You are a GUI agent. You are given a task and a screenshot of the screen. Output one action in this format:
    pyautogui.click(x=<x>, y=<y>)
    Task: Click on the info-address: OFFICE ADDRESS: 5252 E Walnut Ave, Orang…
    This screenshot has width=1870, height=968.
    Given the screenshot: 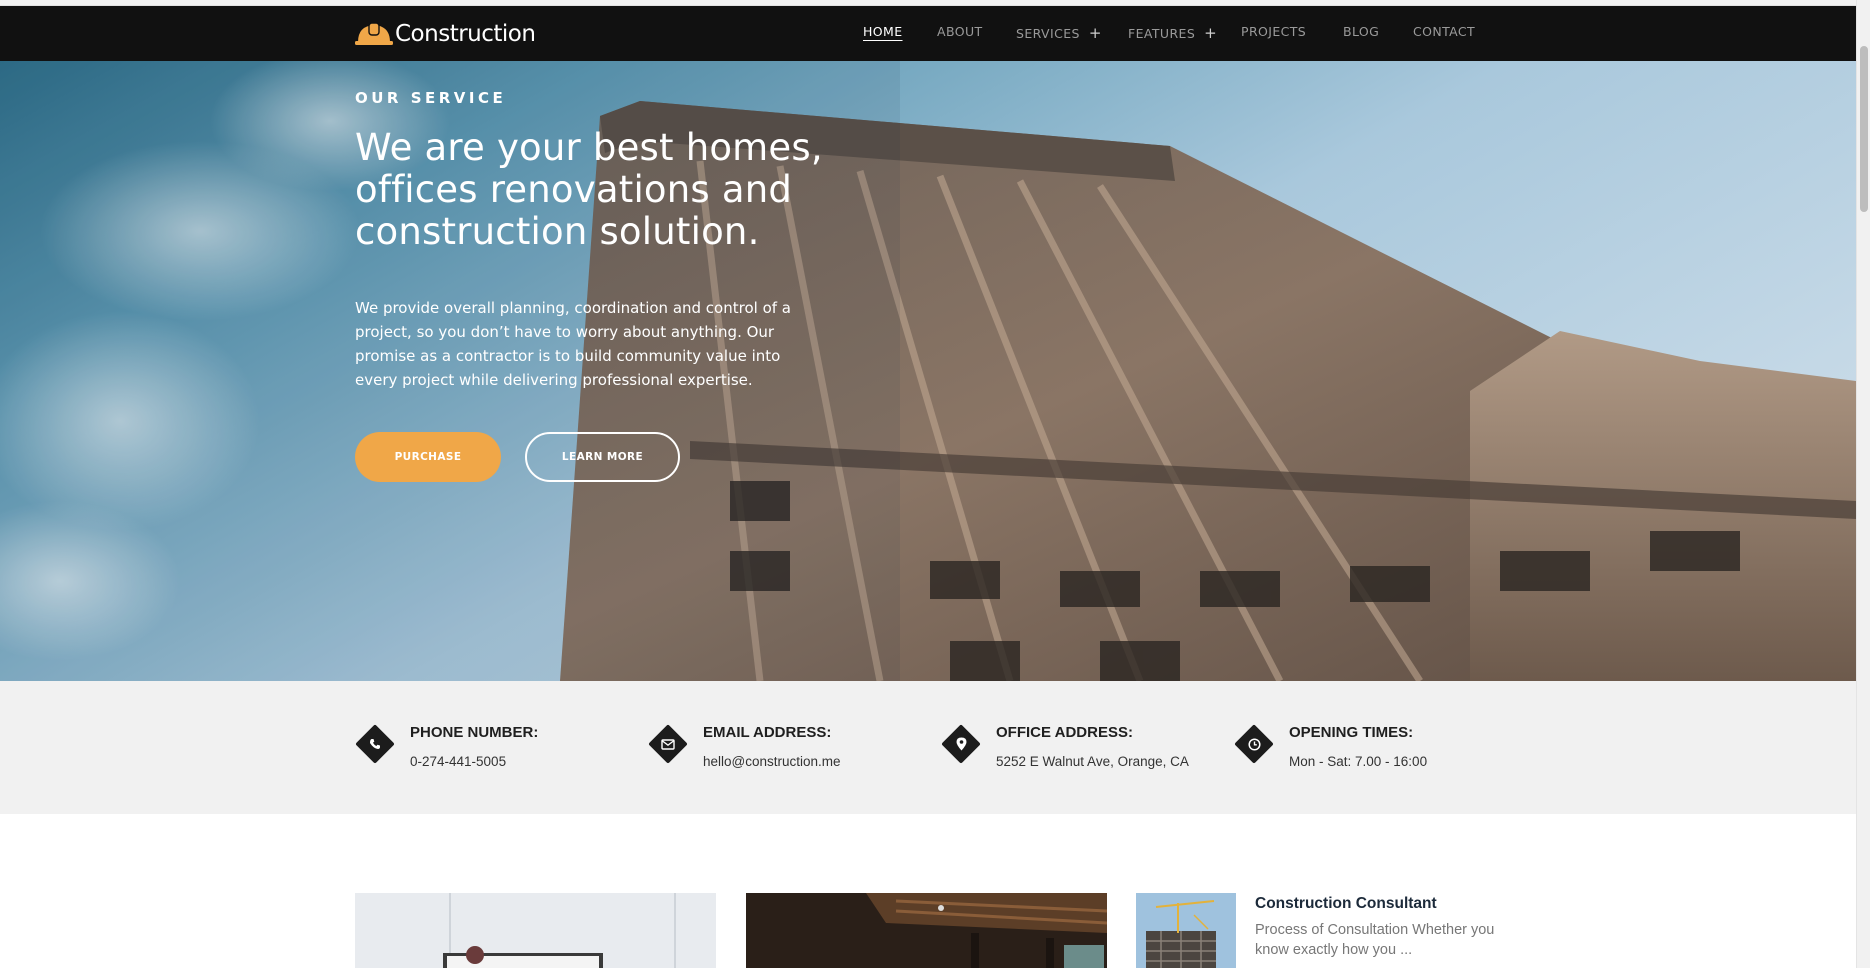 What is the action you would take?
    pyautogui.click(x=1065, y=745)
    